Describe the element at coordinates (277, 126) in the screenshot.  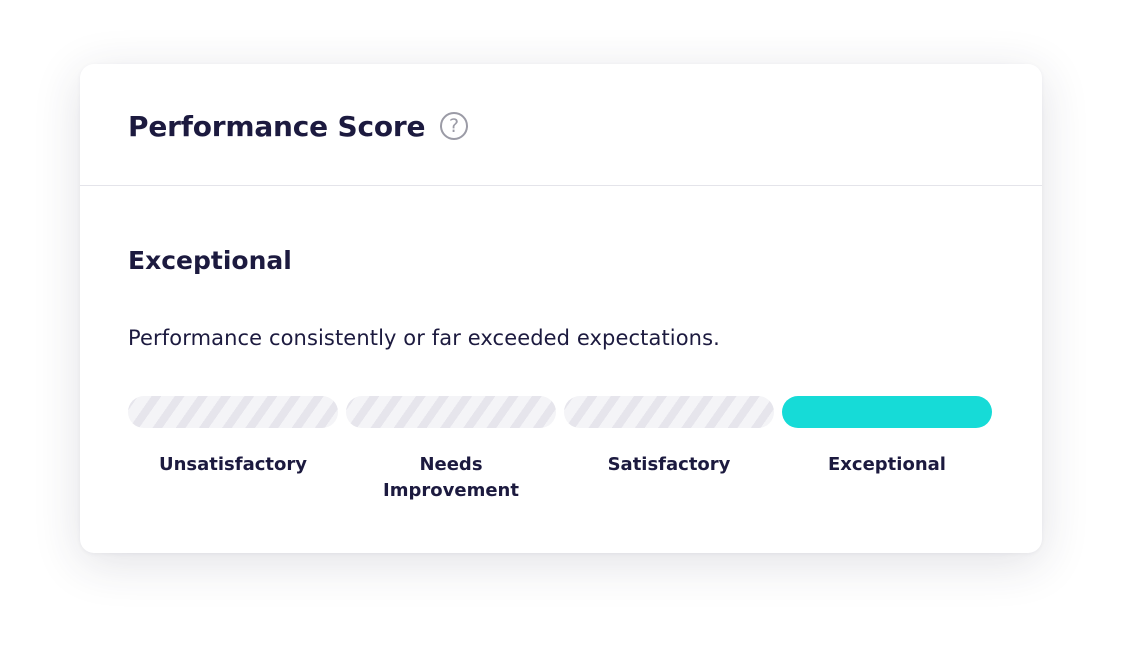
I see `card-title: Performance Score` at that location.